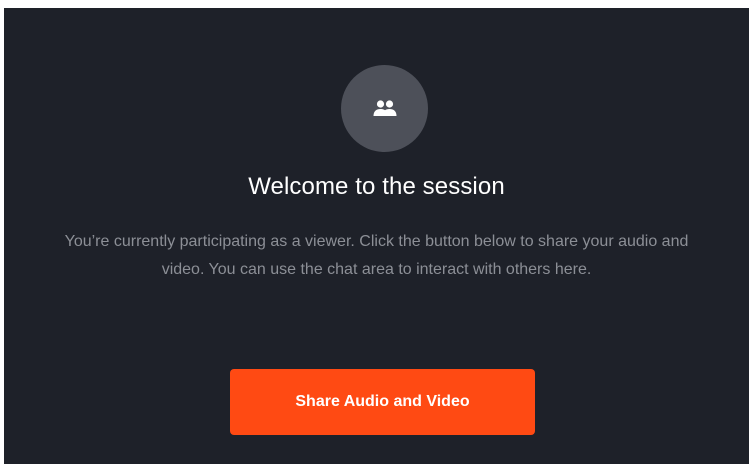 The height and width of the screenshot is (464, 754). I want to click on welcome-title: Welcome to the session, so click(376, 186).